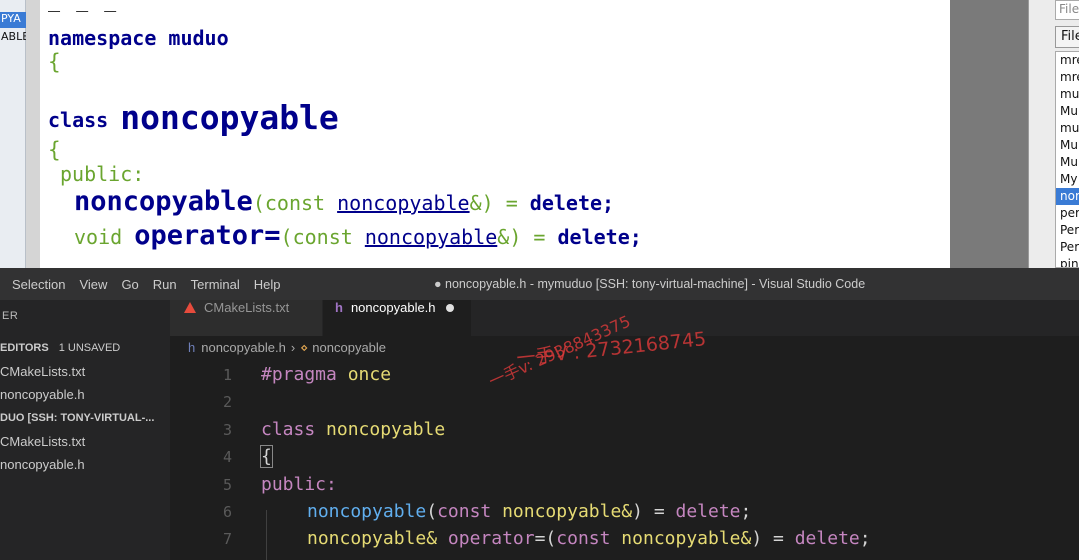  What do you see at coordinates (372, 538) in the screenshot?
I see `return-type: noncopyable&` at bounding box center [372, 538].